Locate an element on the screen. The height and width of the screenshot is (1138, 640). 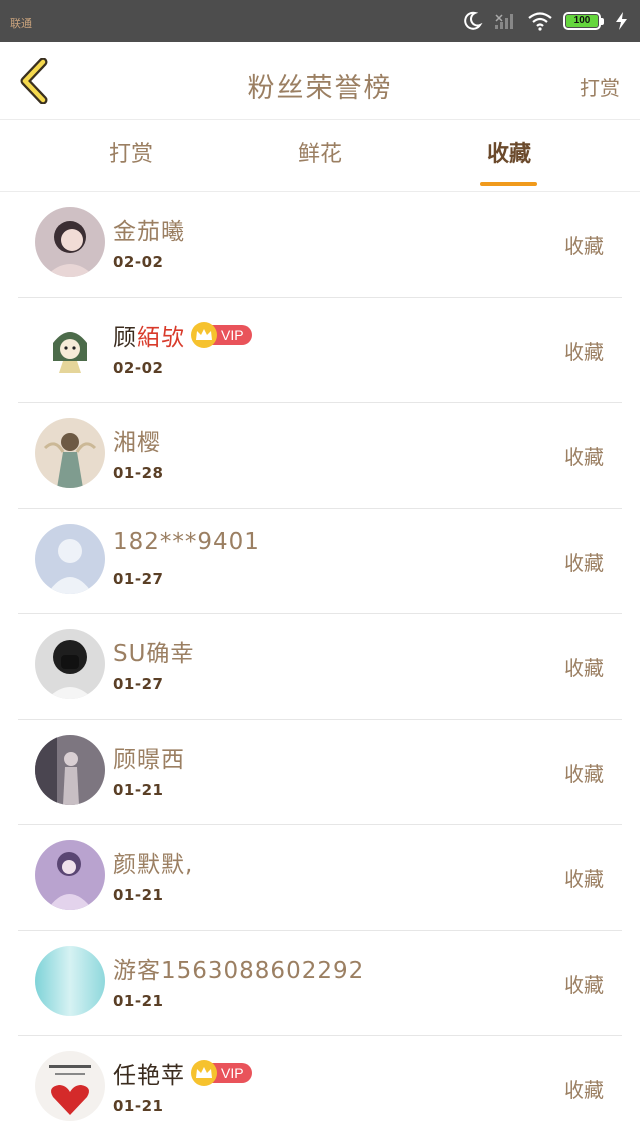
name-highlight: 絔欤 is located at coordinates (161, 337).